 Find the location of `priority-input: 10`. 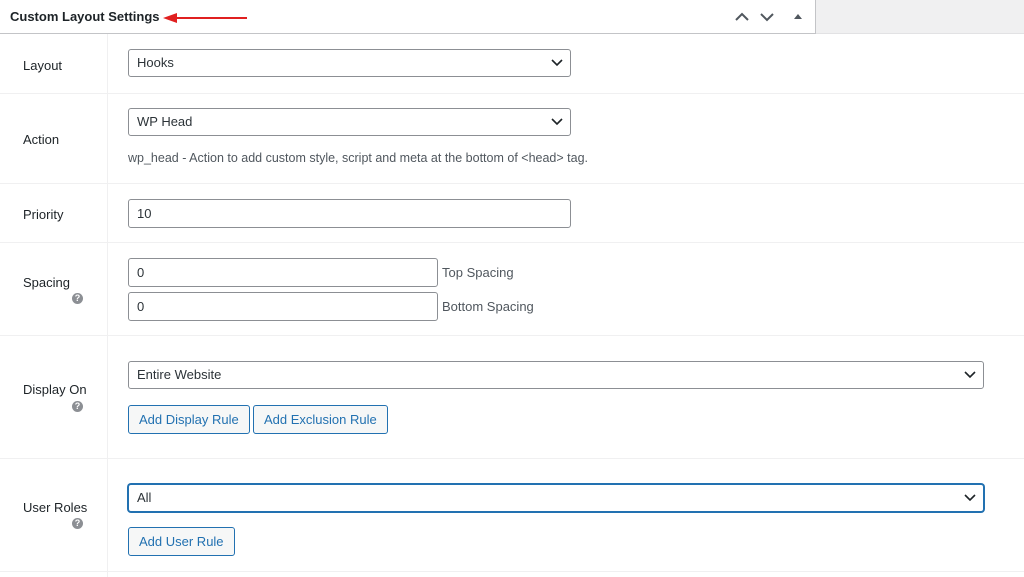

priority-input: 10 is located at coordinates (349, 213).